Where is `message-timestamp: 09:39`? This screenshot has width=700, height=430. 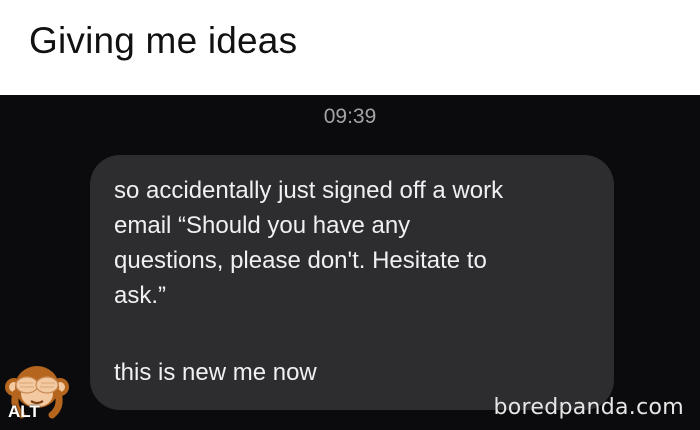
message-timestamp: 09:39 is located at coordinates (350, 116).